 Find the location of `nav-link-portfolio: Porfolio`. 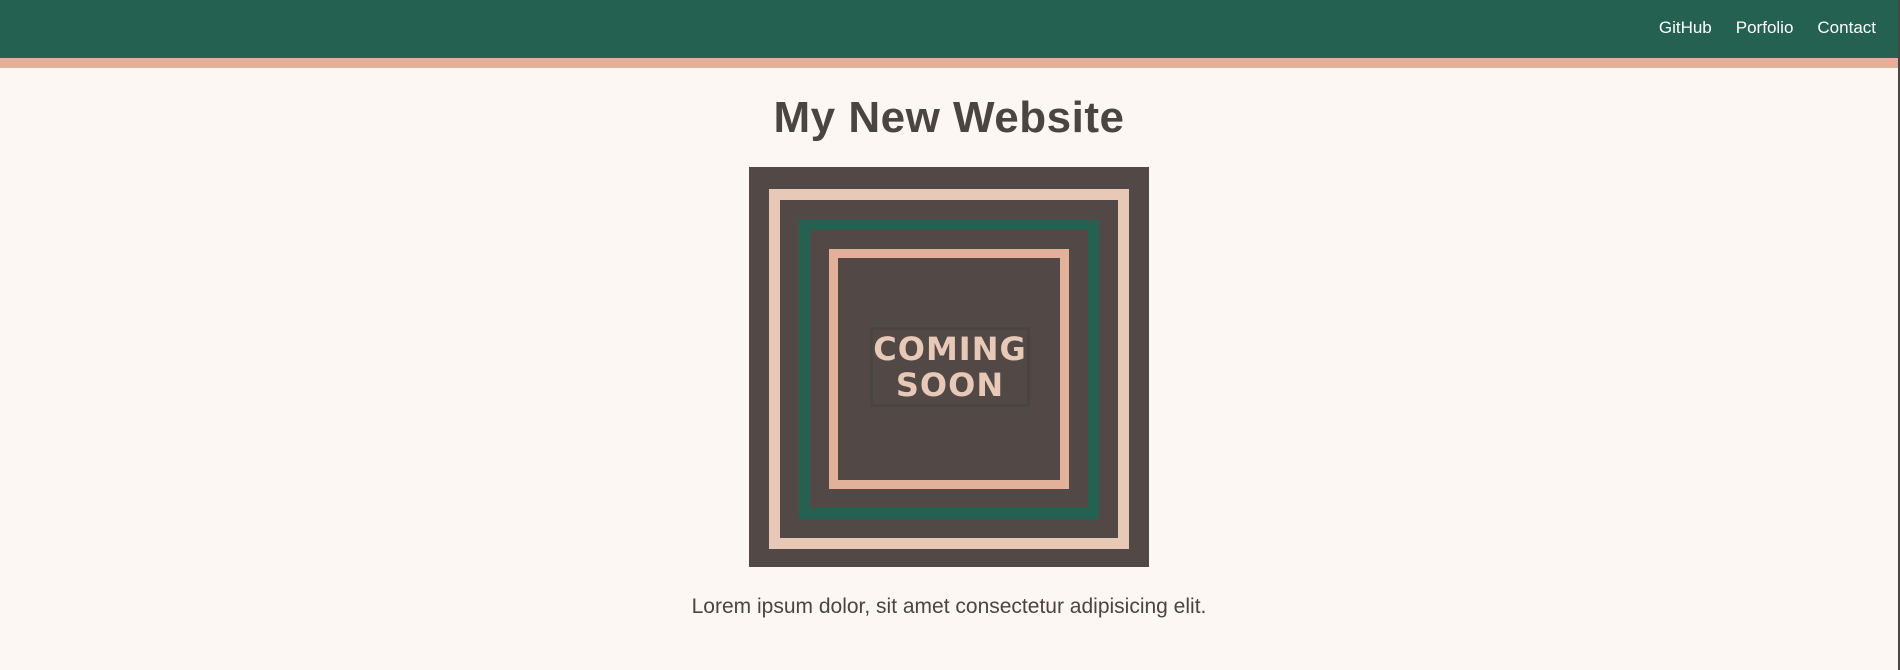

nav-link-portfolio: Porfolio is located at coordinates (1765, 28).